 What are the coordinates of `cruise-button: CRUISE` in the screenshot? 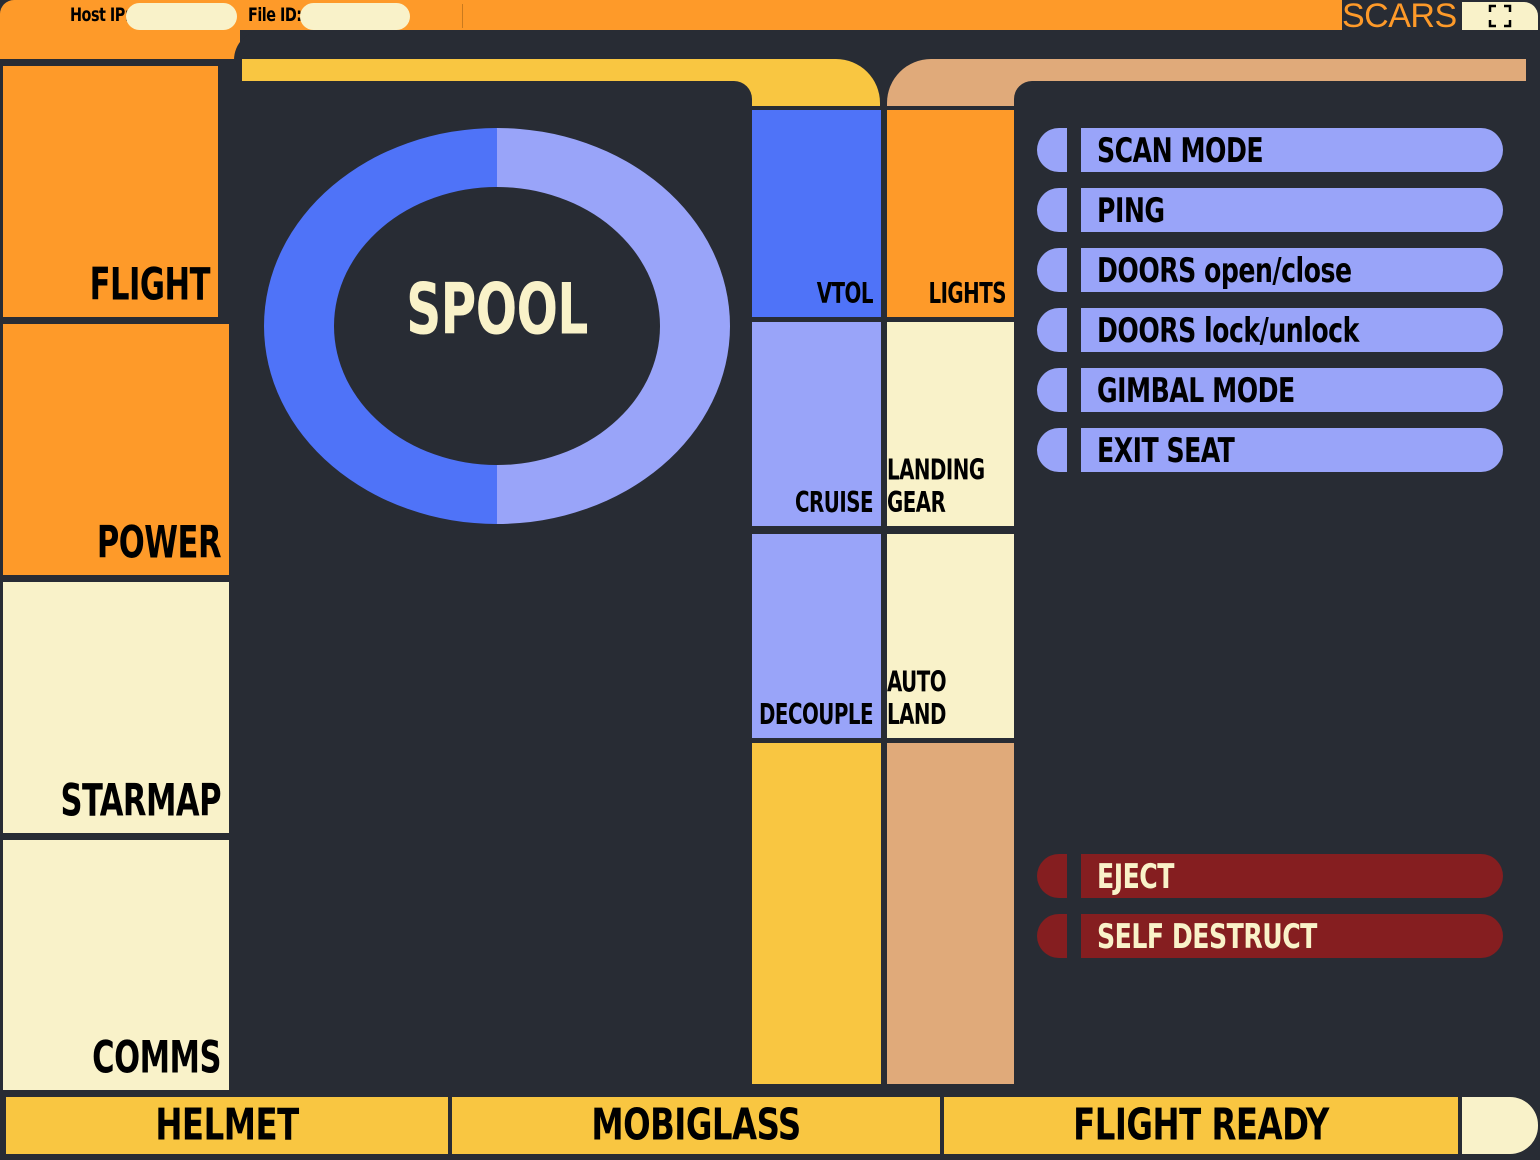 It's located at (816, 424).